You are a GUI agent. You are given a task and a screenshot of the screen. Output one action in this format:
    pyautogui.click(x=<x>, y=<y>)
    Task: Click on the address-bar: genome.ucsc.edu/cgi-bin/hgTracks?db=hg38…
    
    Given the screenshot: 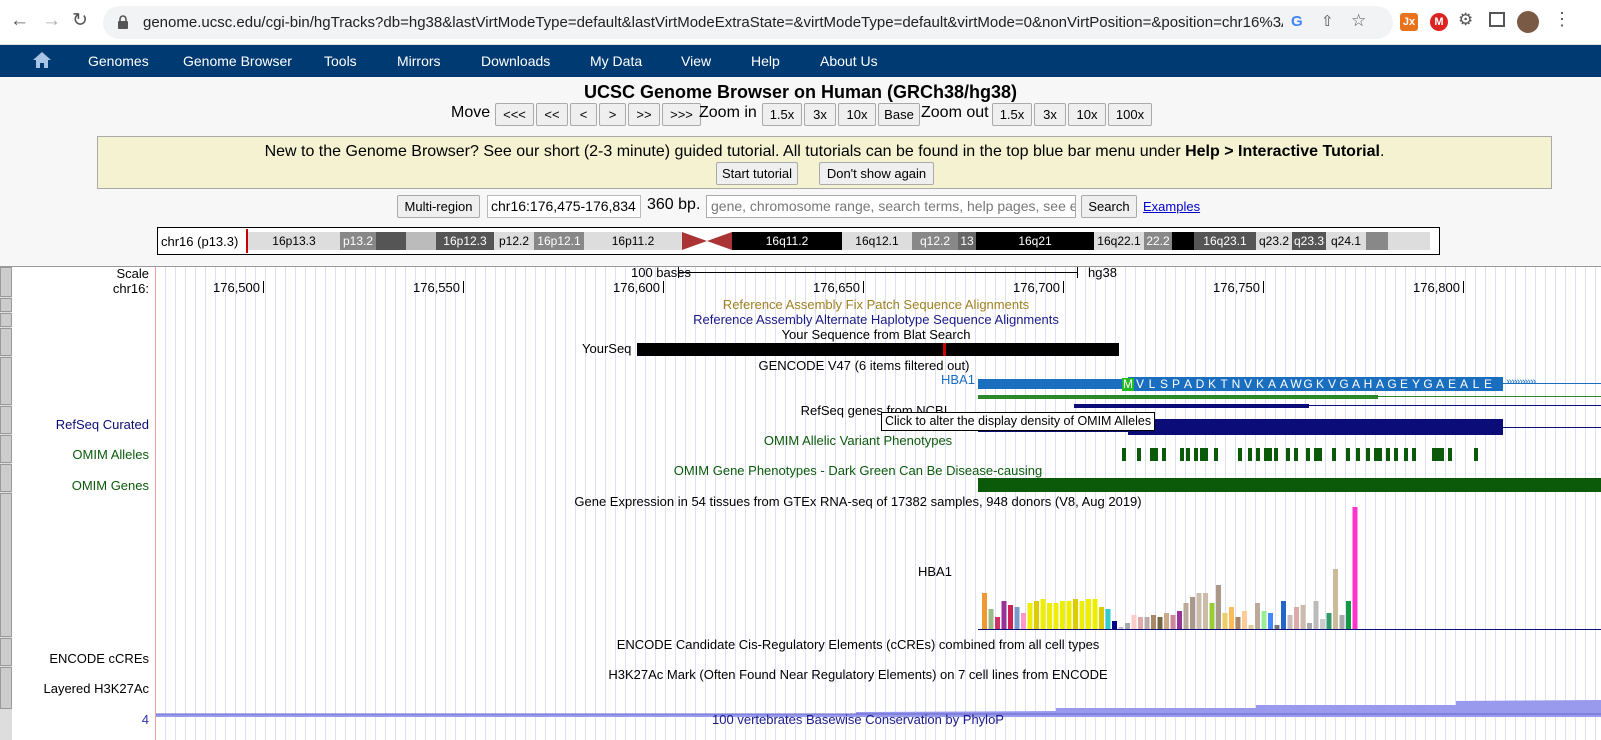 What is the action you would take?
    pyautogui.click(x=748, y=22)
    